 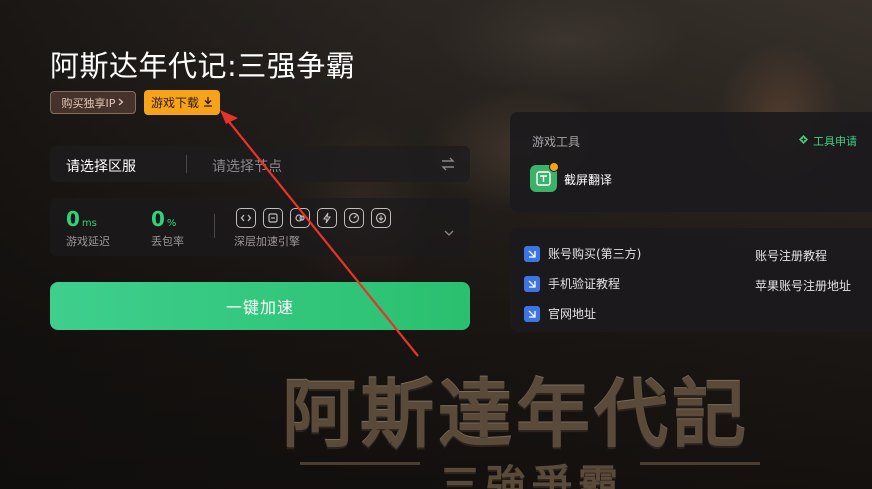 I want to click on engine-protocol-icon, so click(x=246, y=218).